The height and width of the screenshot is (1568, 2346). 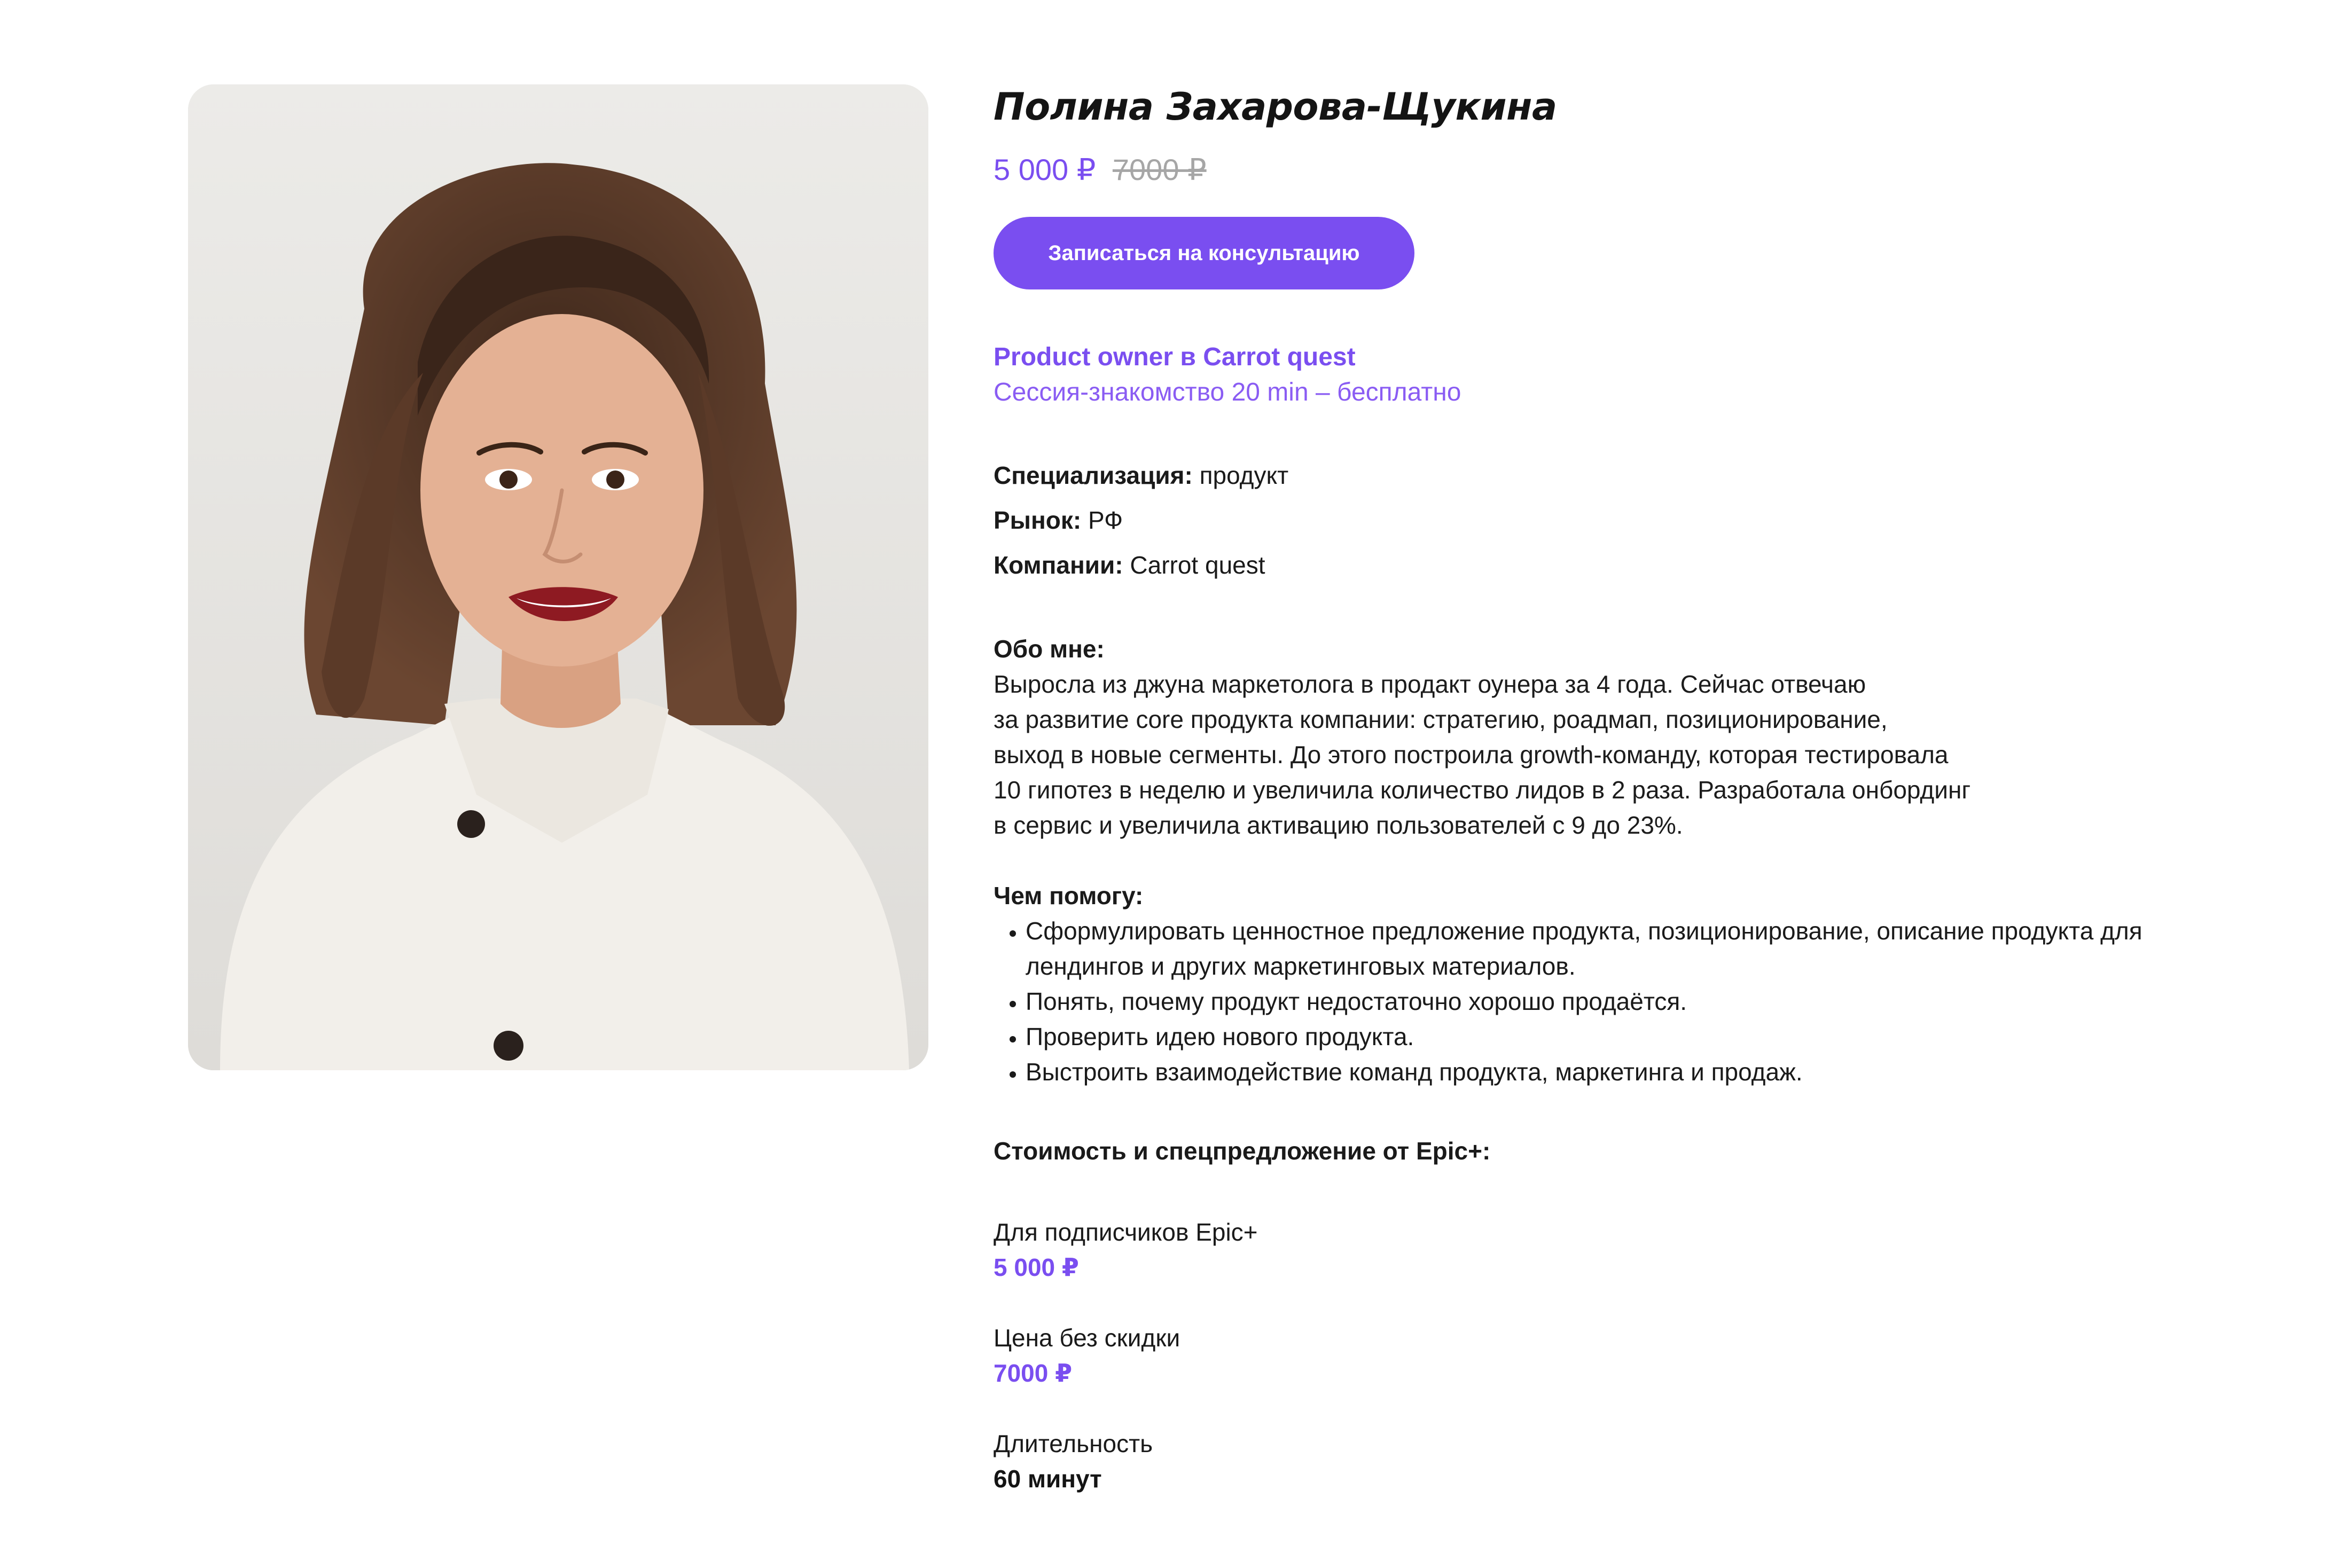 I want to click on duration-block: Длительность 60 минут, so click(x=1608, y=1461).